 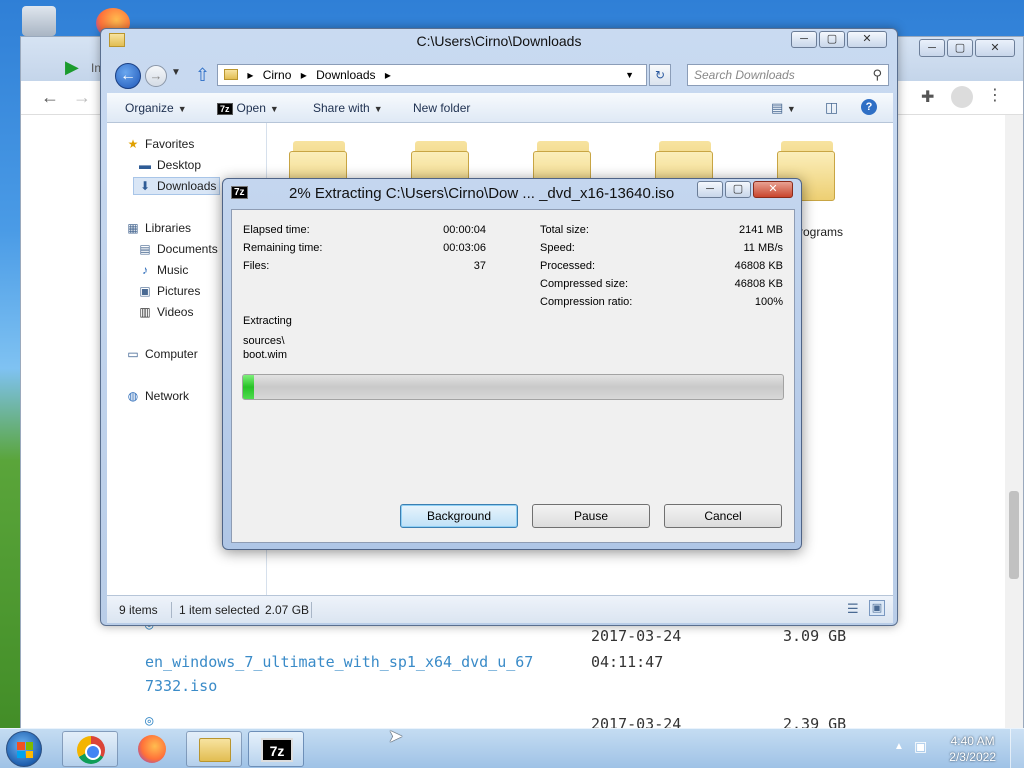 What do you see at coordinates (832, 39) in the screenshot?
I see `maximize-button: ▢` at bounding box center [832, 39].